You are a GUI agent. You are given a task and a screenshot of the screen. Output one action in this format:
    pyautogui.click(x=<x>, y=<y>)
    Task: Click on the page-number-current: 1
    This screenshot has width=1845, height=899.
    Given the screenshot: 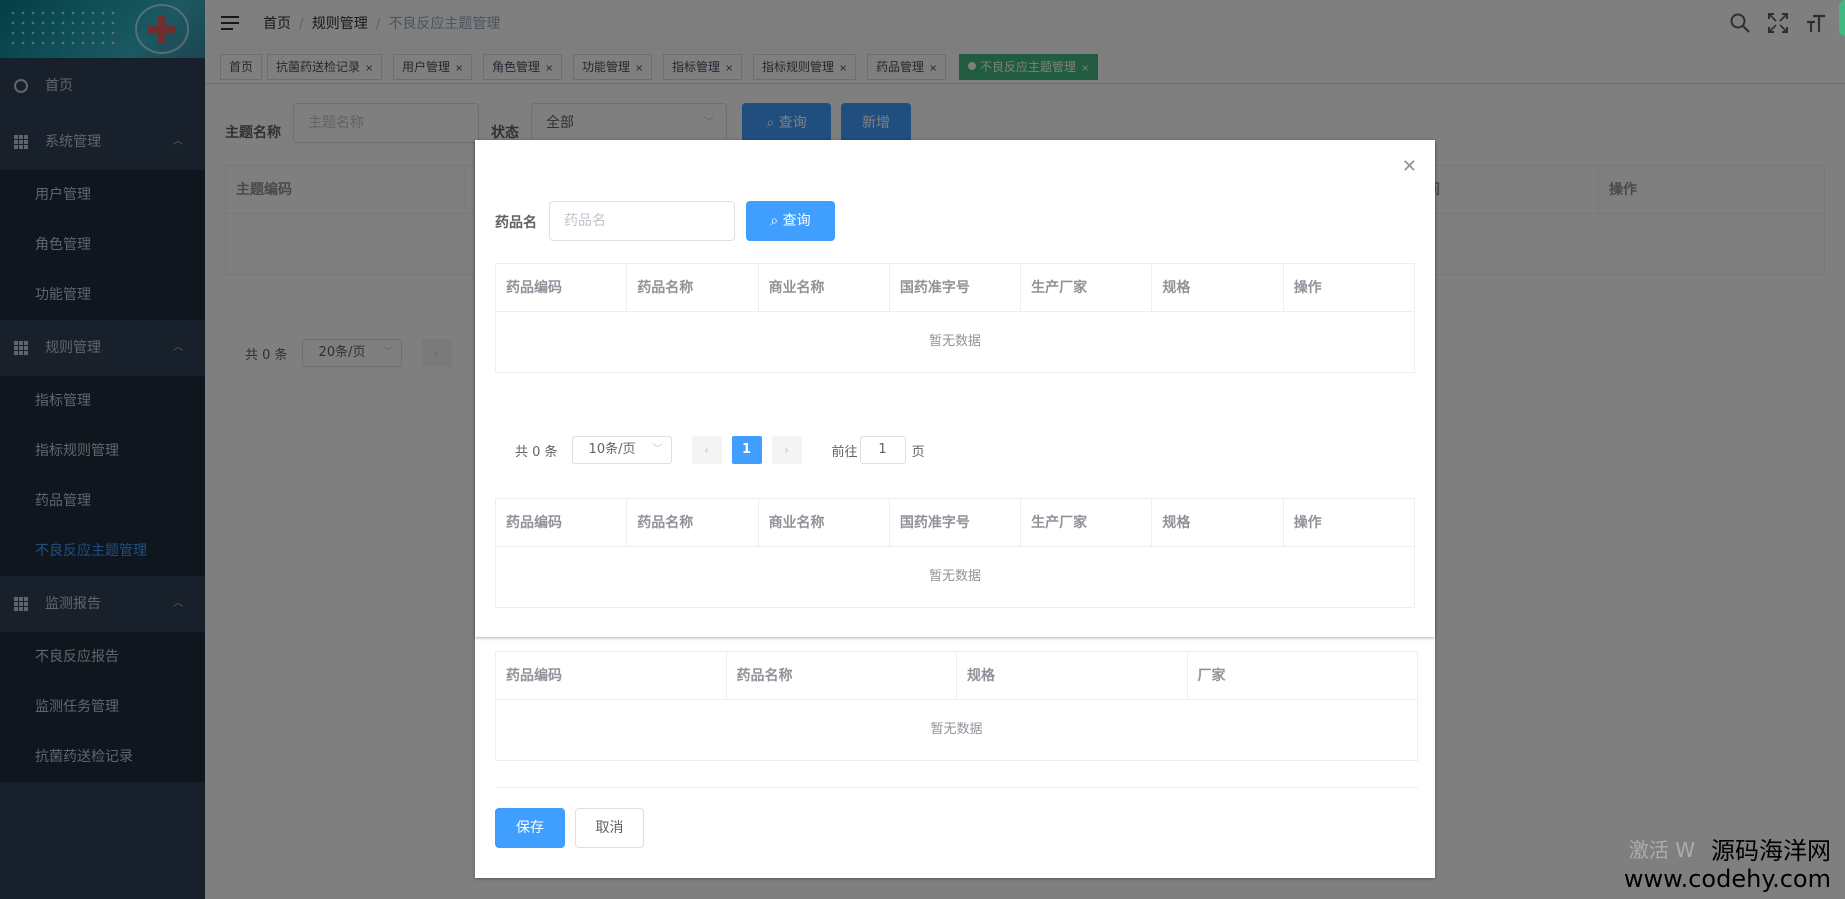 What is the action you would take?
    pyautogui.click(x=746, y=450)
    